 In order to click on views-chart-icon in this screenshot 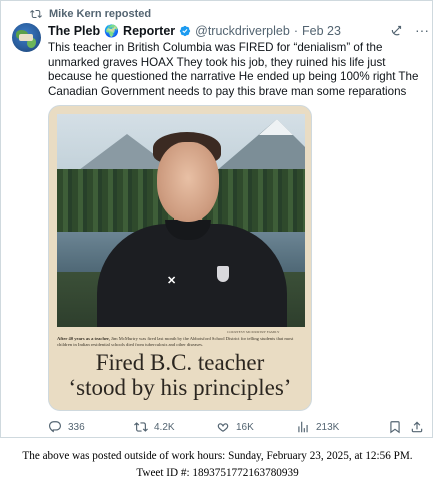, I will do `click(303, 427)`.